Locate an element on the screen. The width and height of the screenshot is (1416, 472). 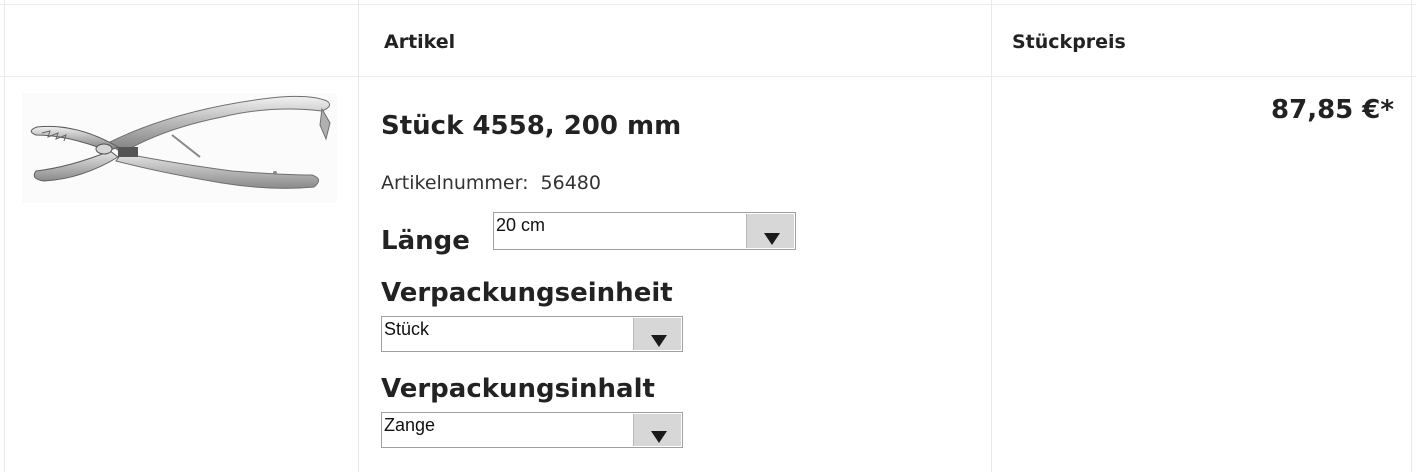
table-right-border is located at coordinates (1411, 236).